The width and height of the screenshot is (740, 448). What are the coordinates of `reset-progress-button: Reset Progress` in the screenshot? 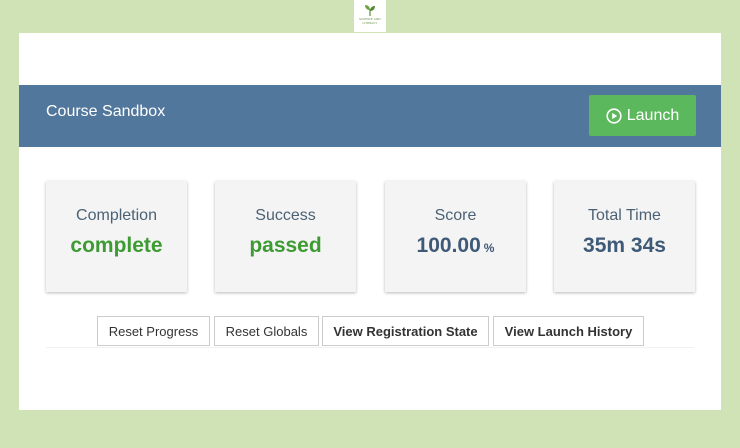 It's located at (153, 331).